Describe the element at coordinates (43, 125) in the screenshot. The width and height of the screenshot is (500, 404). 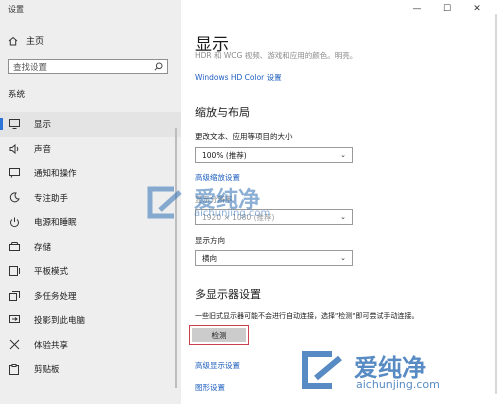
I see `sidebar-item-label: 显示` at that location.